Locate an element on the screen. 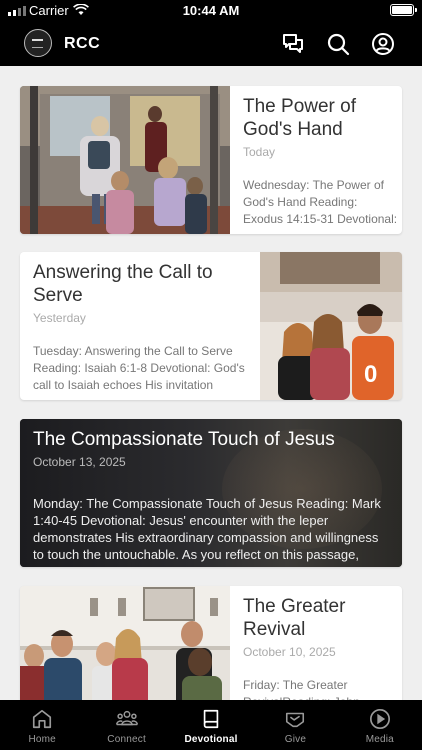 This screenshot has height=750, width=422. tab-connect: Connect is located at coordinates (126, 725).